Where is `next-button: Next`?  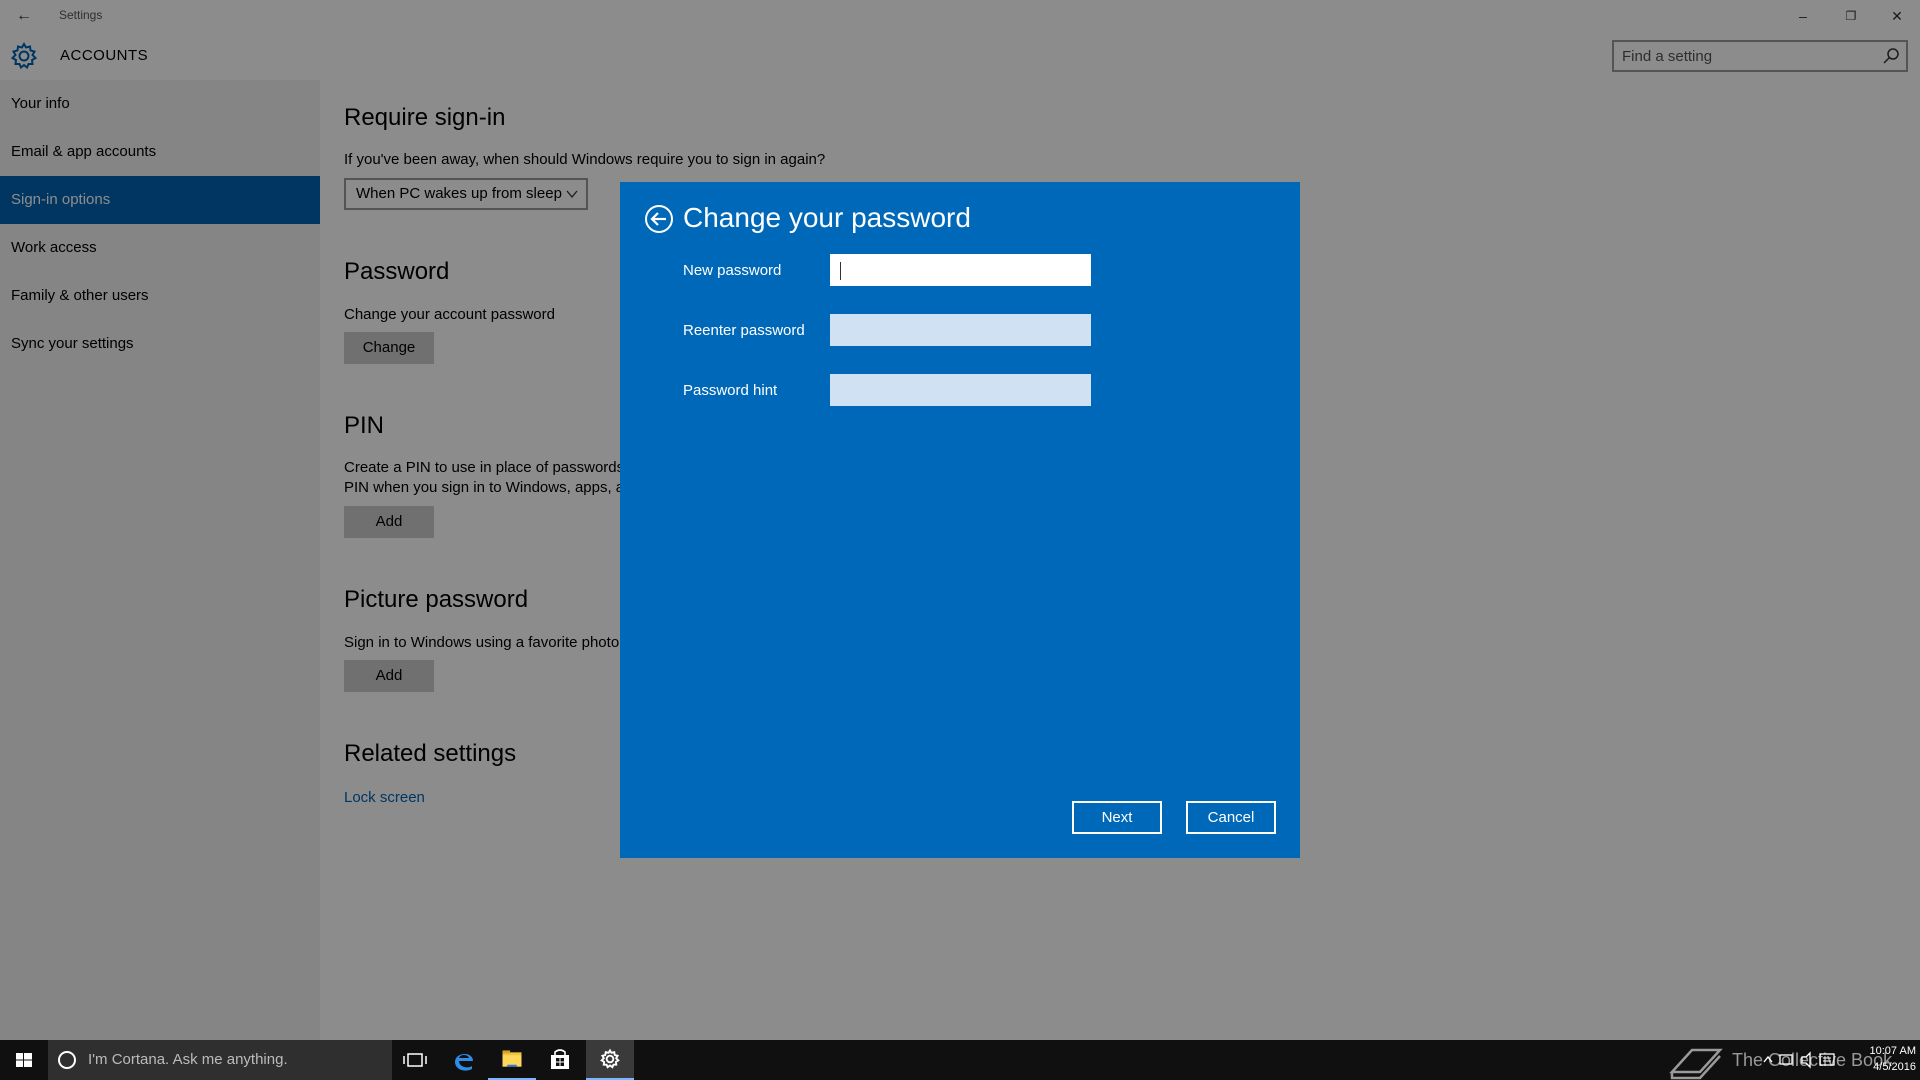
next-button: Next is located at coordinates (1117, 817).